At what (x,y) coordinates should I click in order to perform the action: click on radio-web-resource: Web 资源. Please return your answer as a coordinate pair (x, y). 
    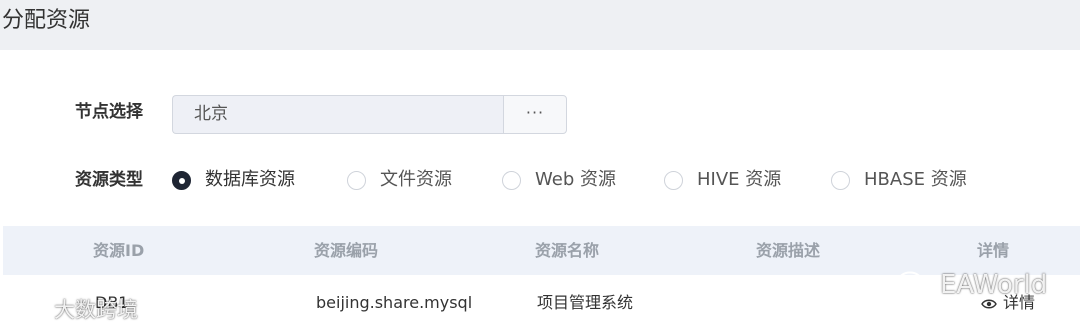
    Looking at the image, I should click on (559, 180).